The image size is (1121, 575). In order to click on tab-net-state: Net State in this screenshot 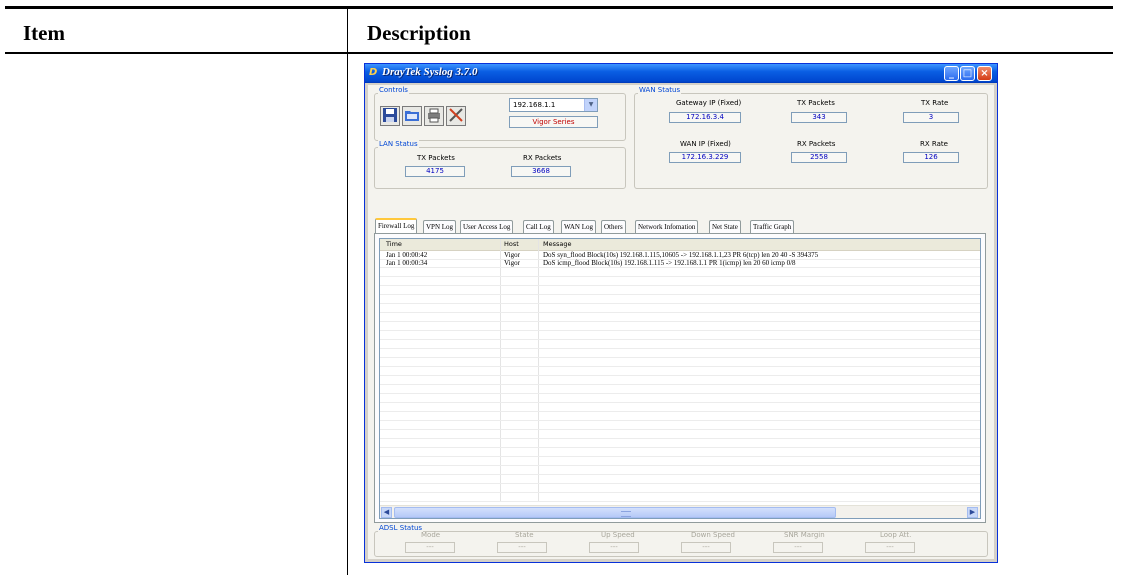, I will do `click(725, 226)`.